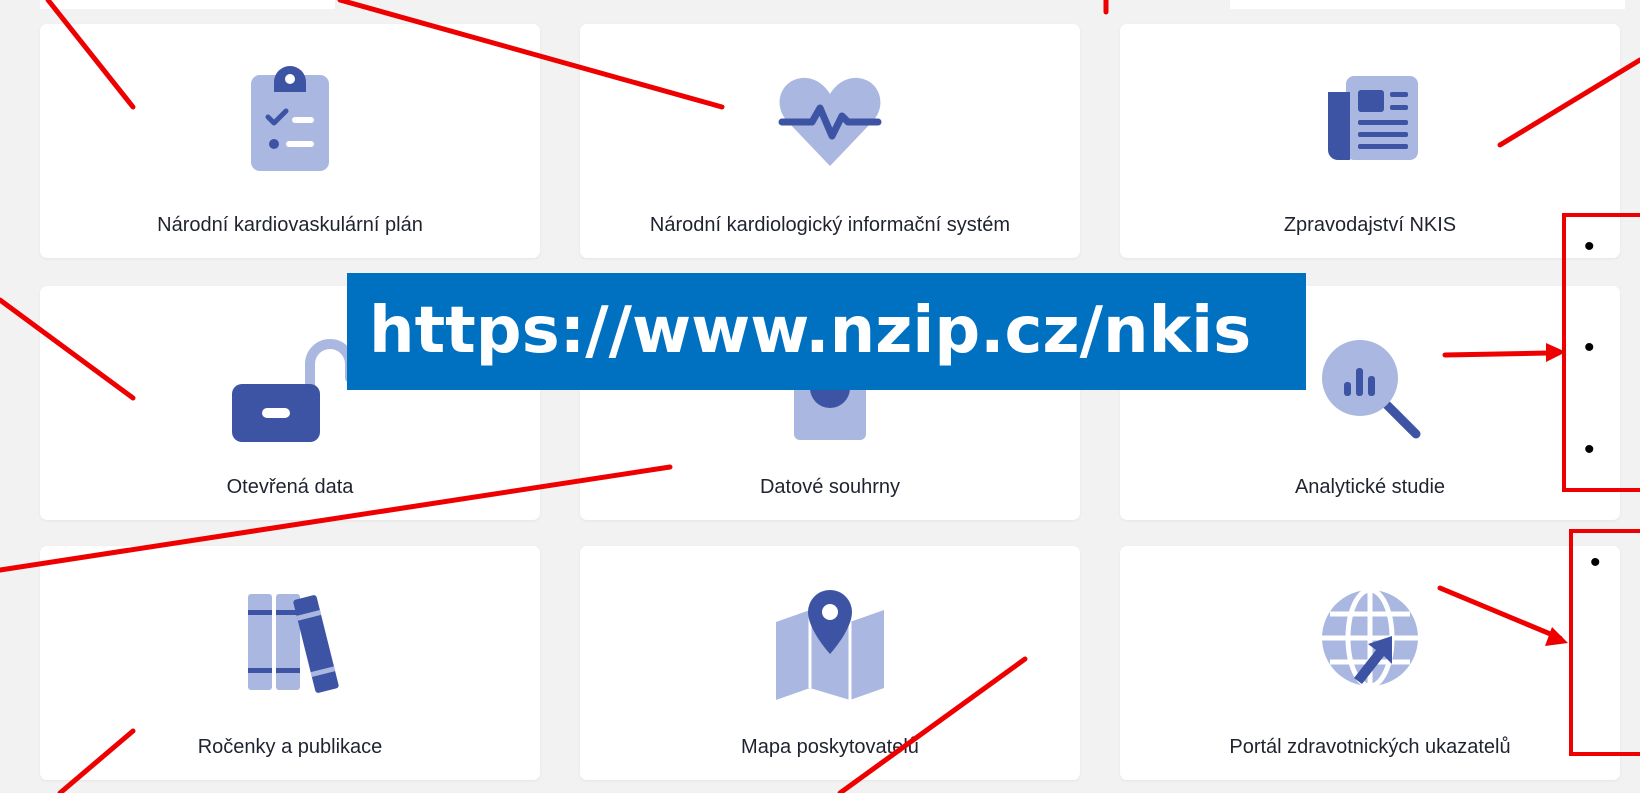  What do you see at coordinates (290, 225) in the screenshot?
I see `card-label: Národní kardiovaskulární plán` at bounding box center [290, 225].